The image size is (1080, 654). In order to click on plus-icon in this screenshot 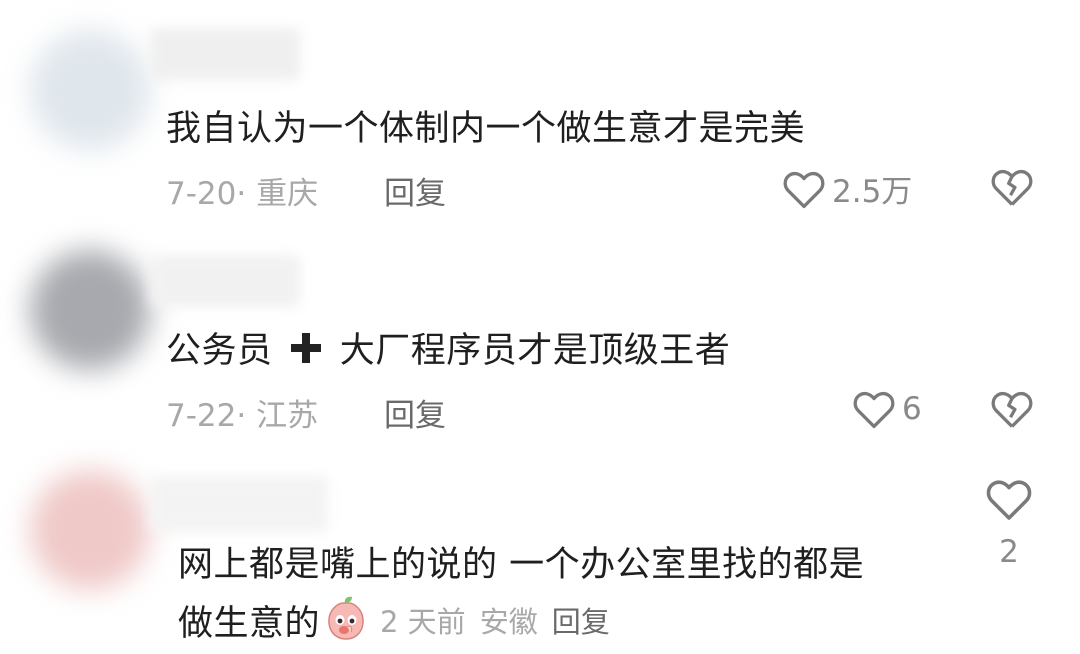, I will do `click(306, 352)`.